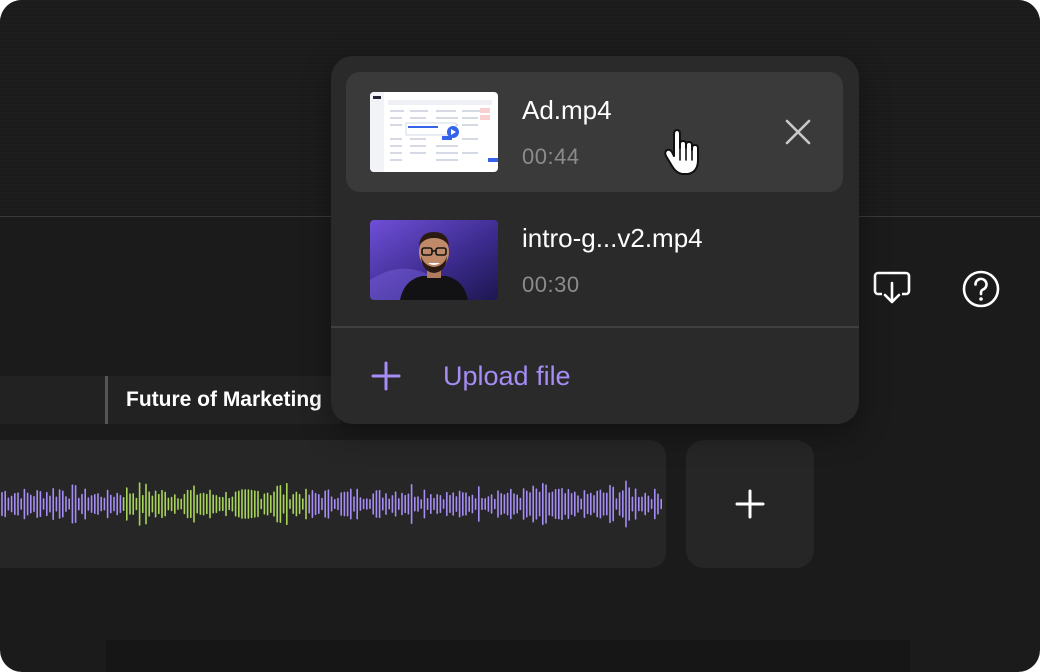 The width and height of the screenshot is (1040, 672). I want to click on bottom-track, so click(508, 656).